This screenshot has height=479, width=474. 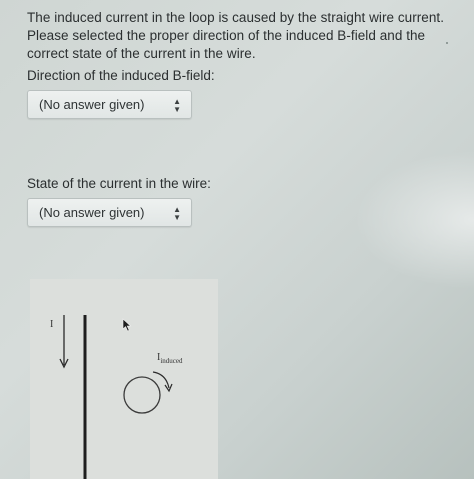 What do you see at coordinates (127, 325) in the screenshot?
I see `mouse-pointer-icon` at bounding box center [127, 325].